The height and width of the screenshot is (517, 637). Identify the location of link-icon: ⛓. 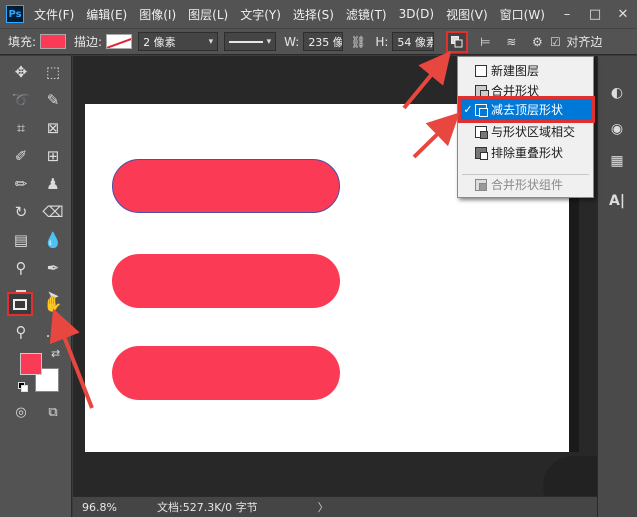
(358, 42).